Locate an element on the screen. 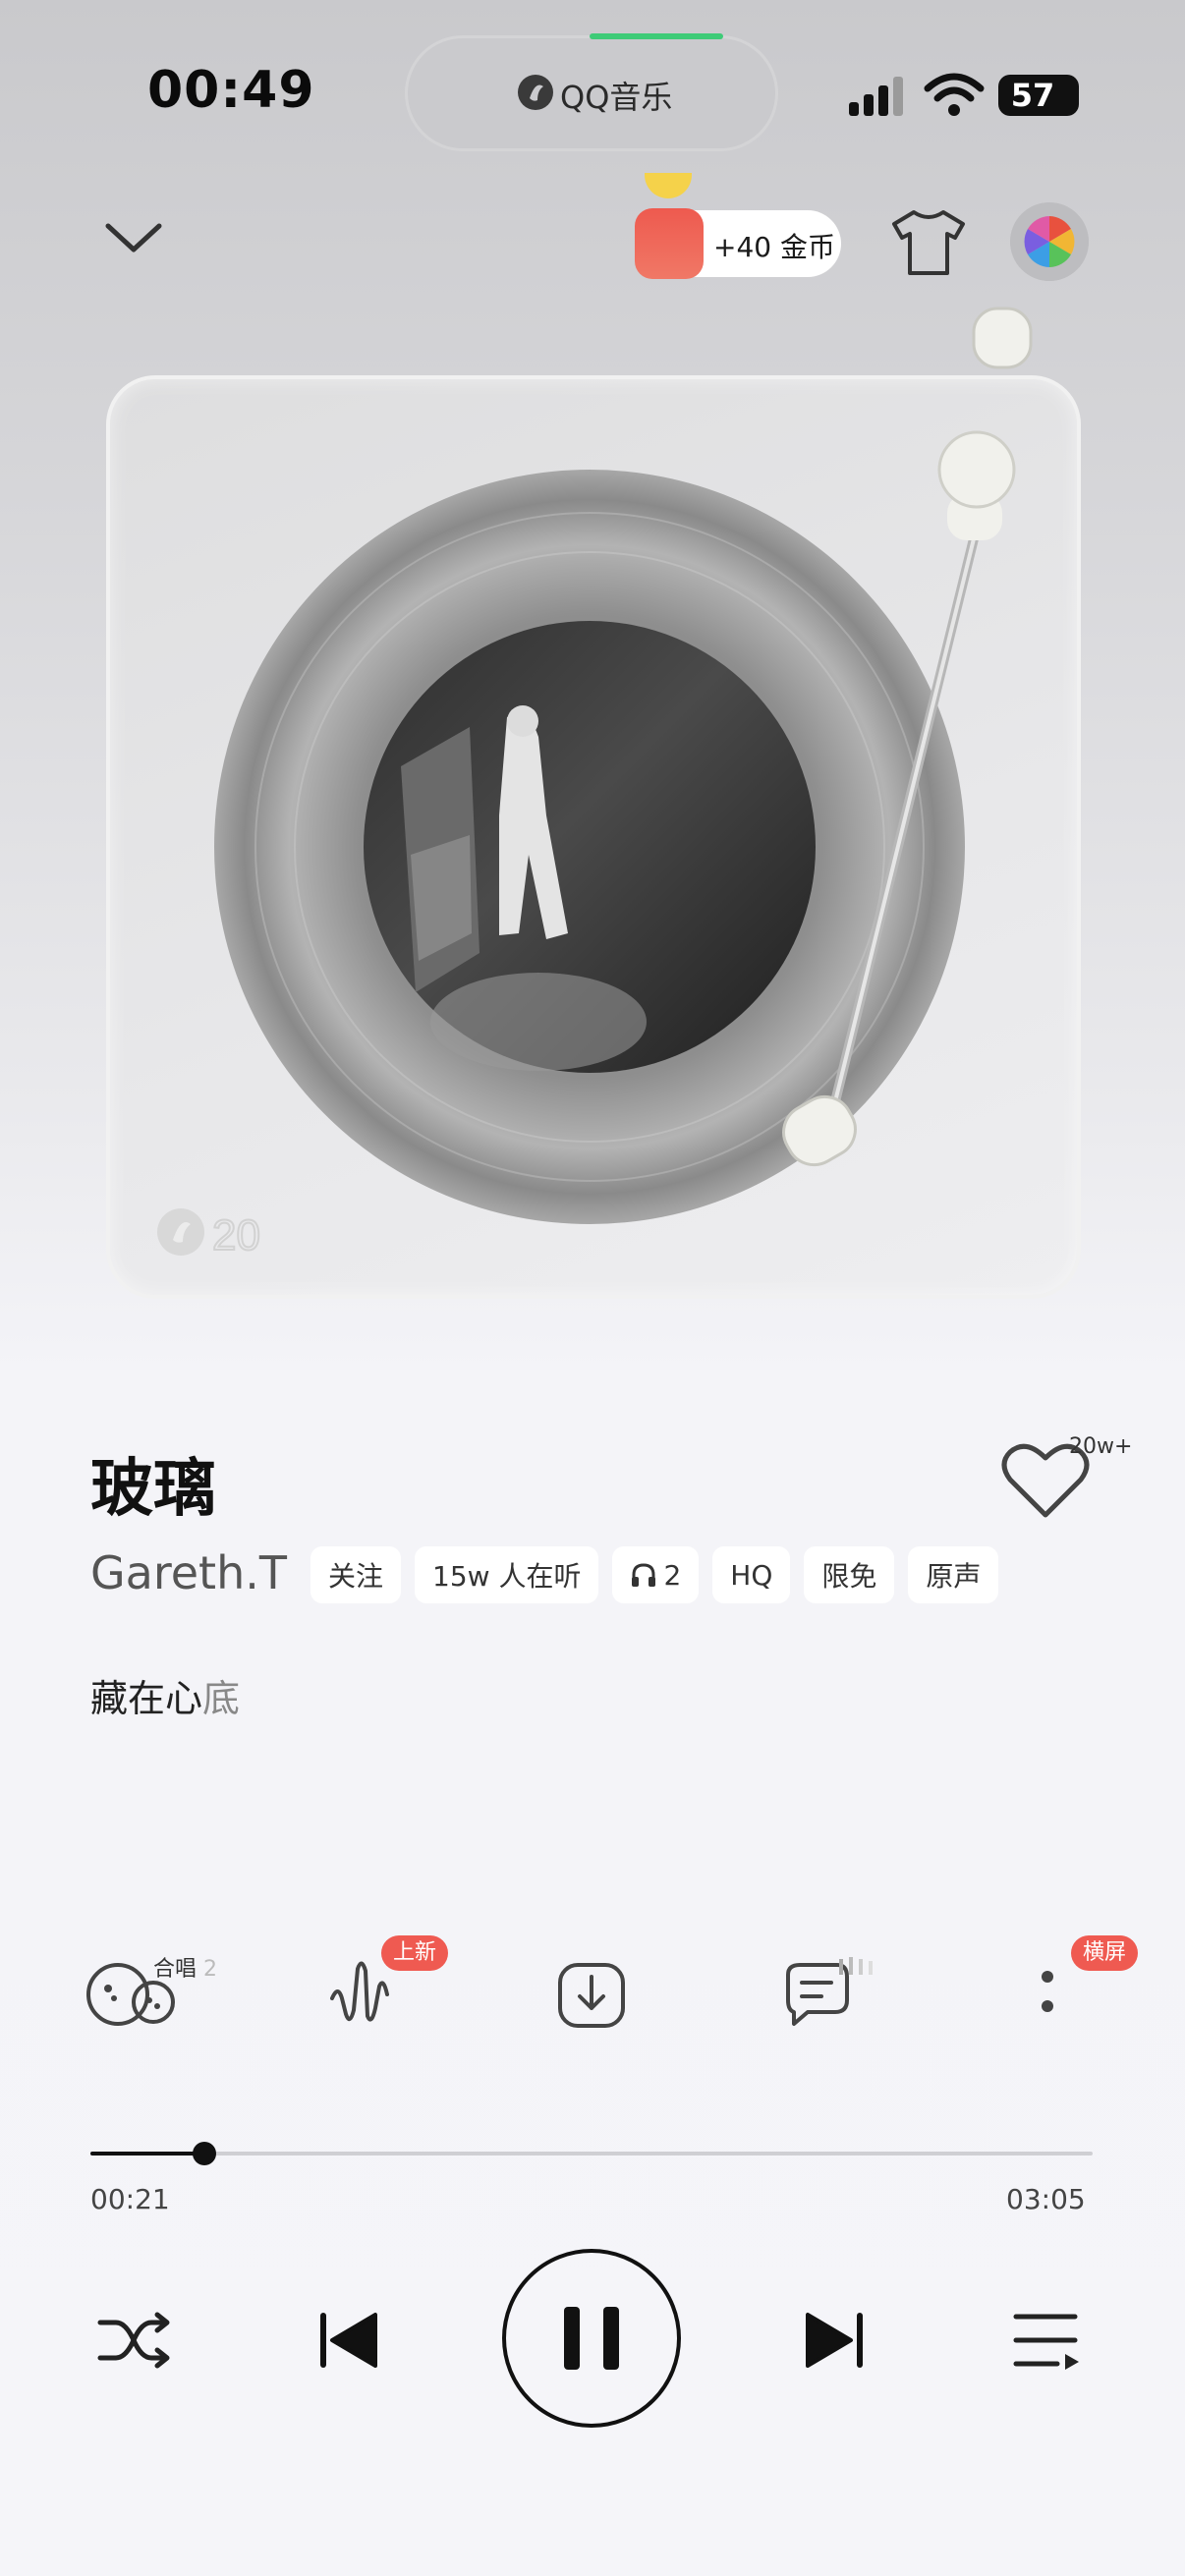  hq-tag: HQ is located at coordinates (752, 1574).